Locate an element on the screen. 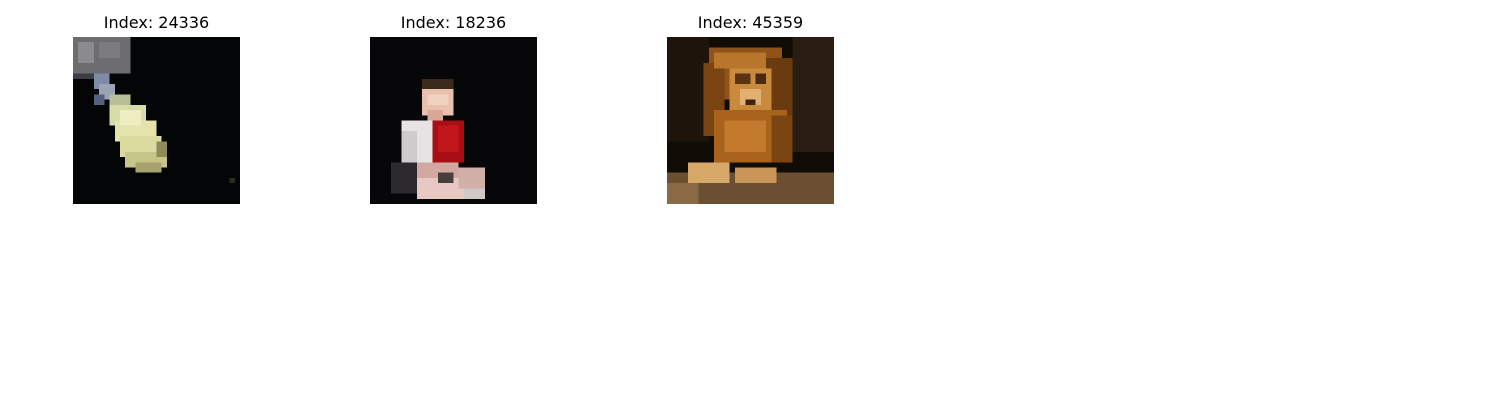 The image size is (1500, 400). lion-image is located at coordinates (750, 120).